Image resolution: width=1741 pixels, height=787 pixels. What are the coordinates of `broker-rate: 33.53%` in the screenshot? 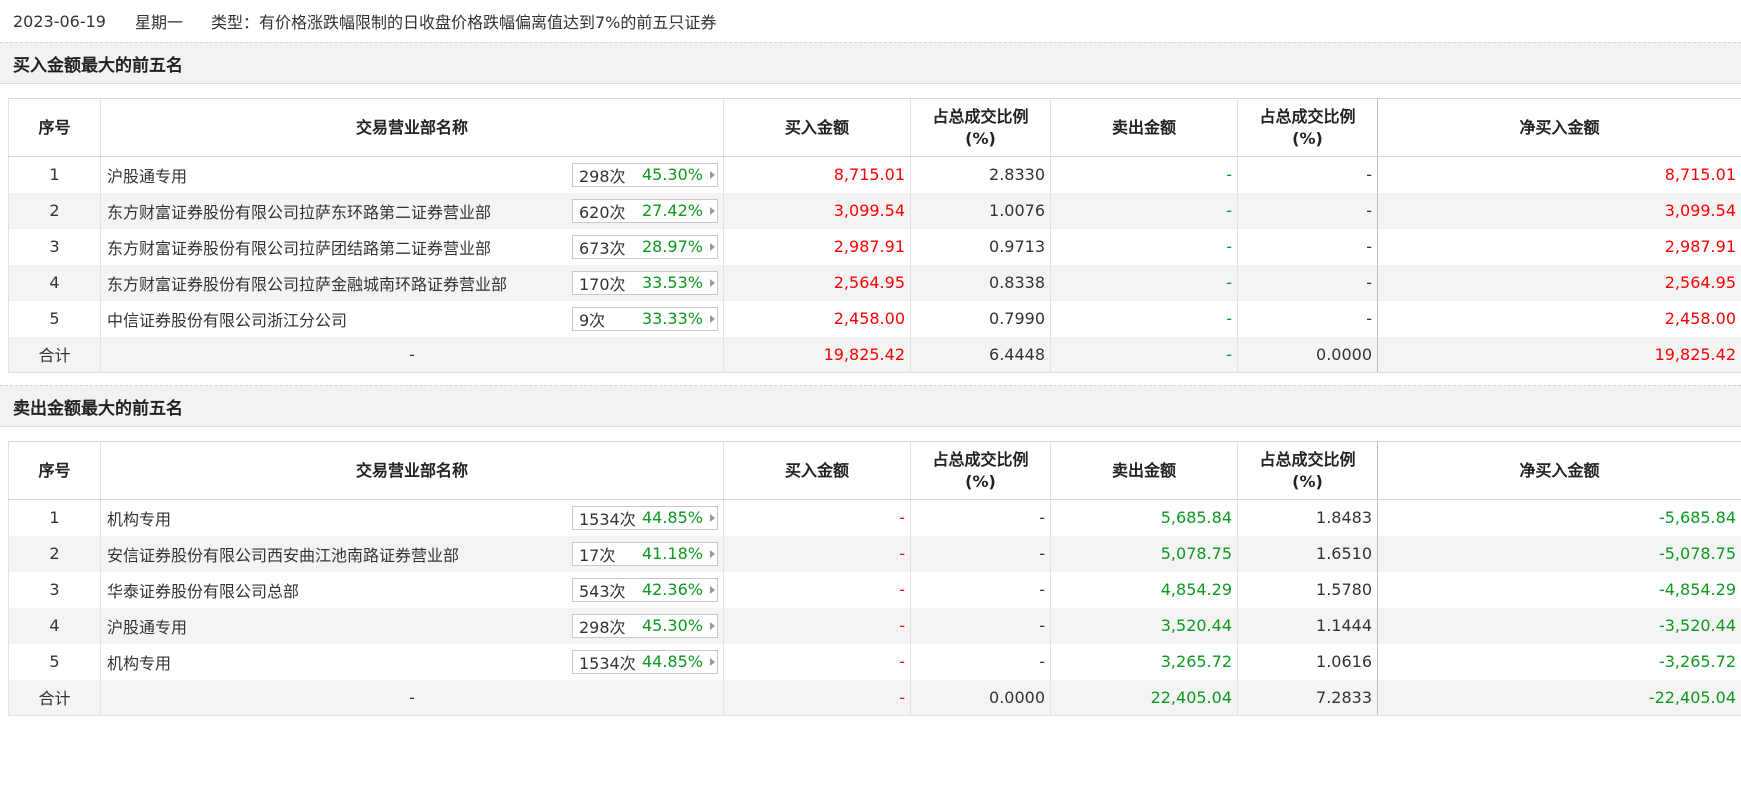 It's located at (672, 282).